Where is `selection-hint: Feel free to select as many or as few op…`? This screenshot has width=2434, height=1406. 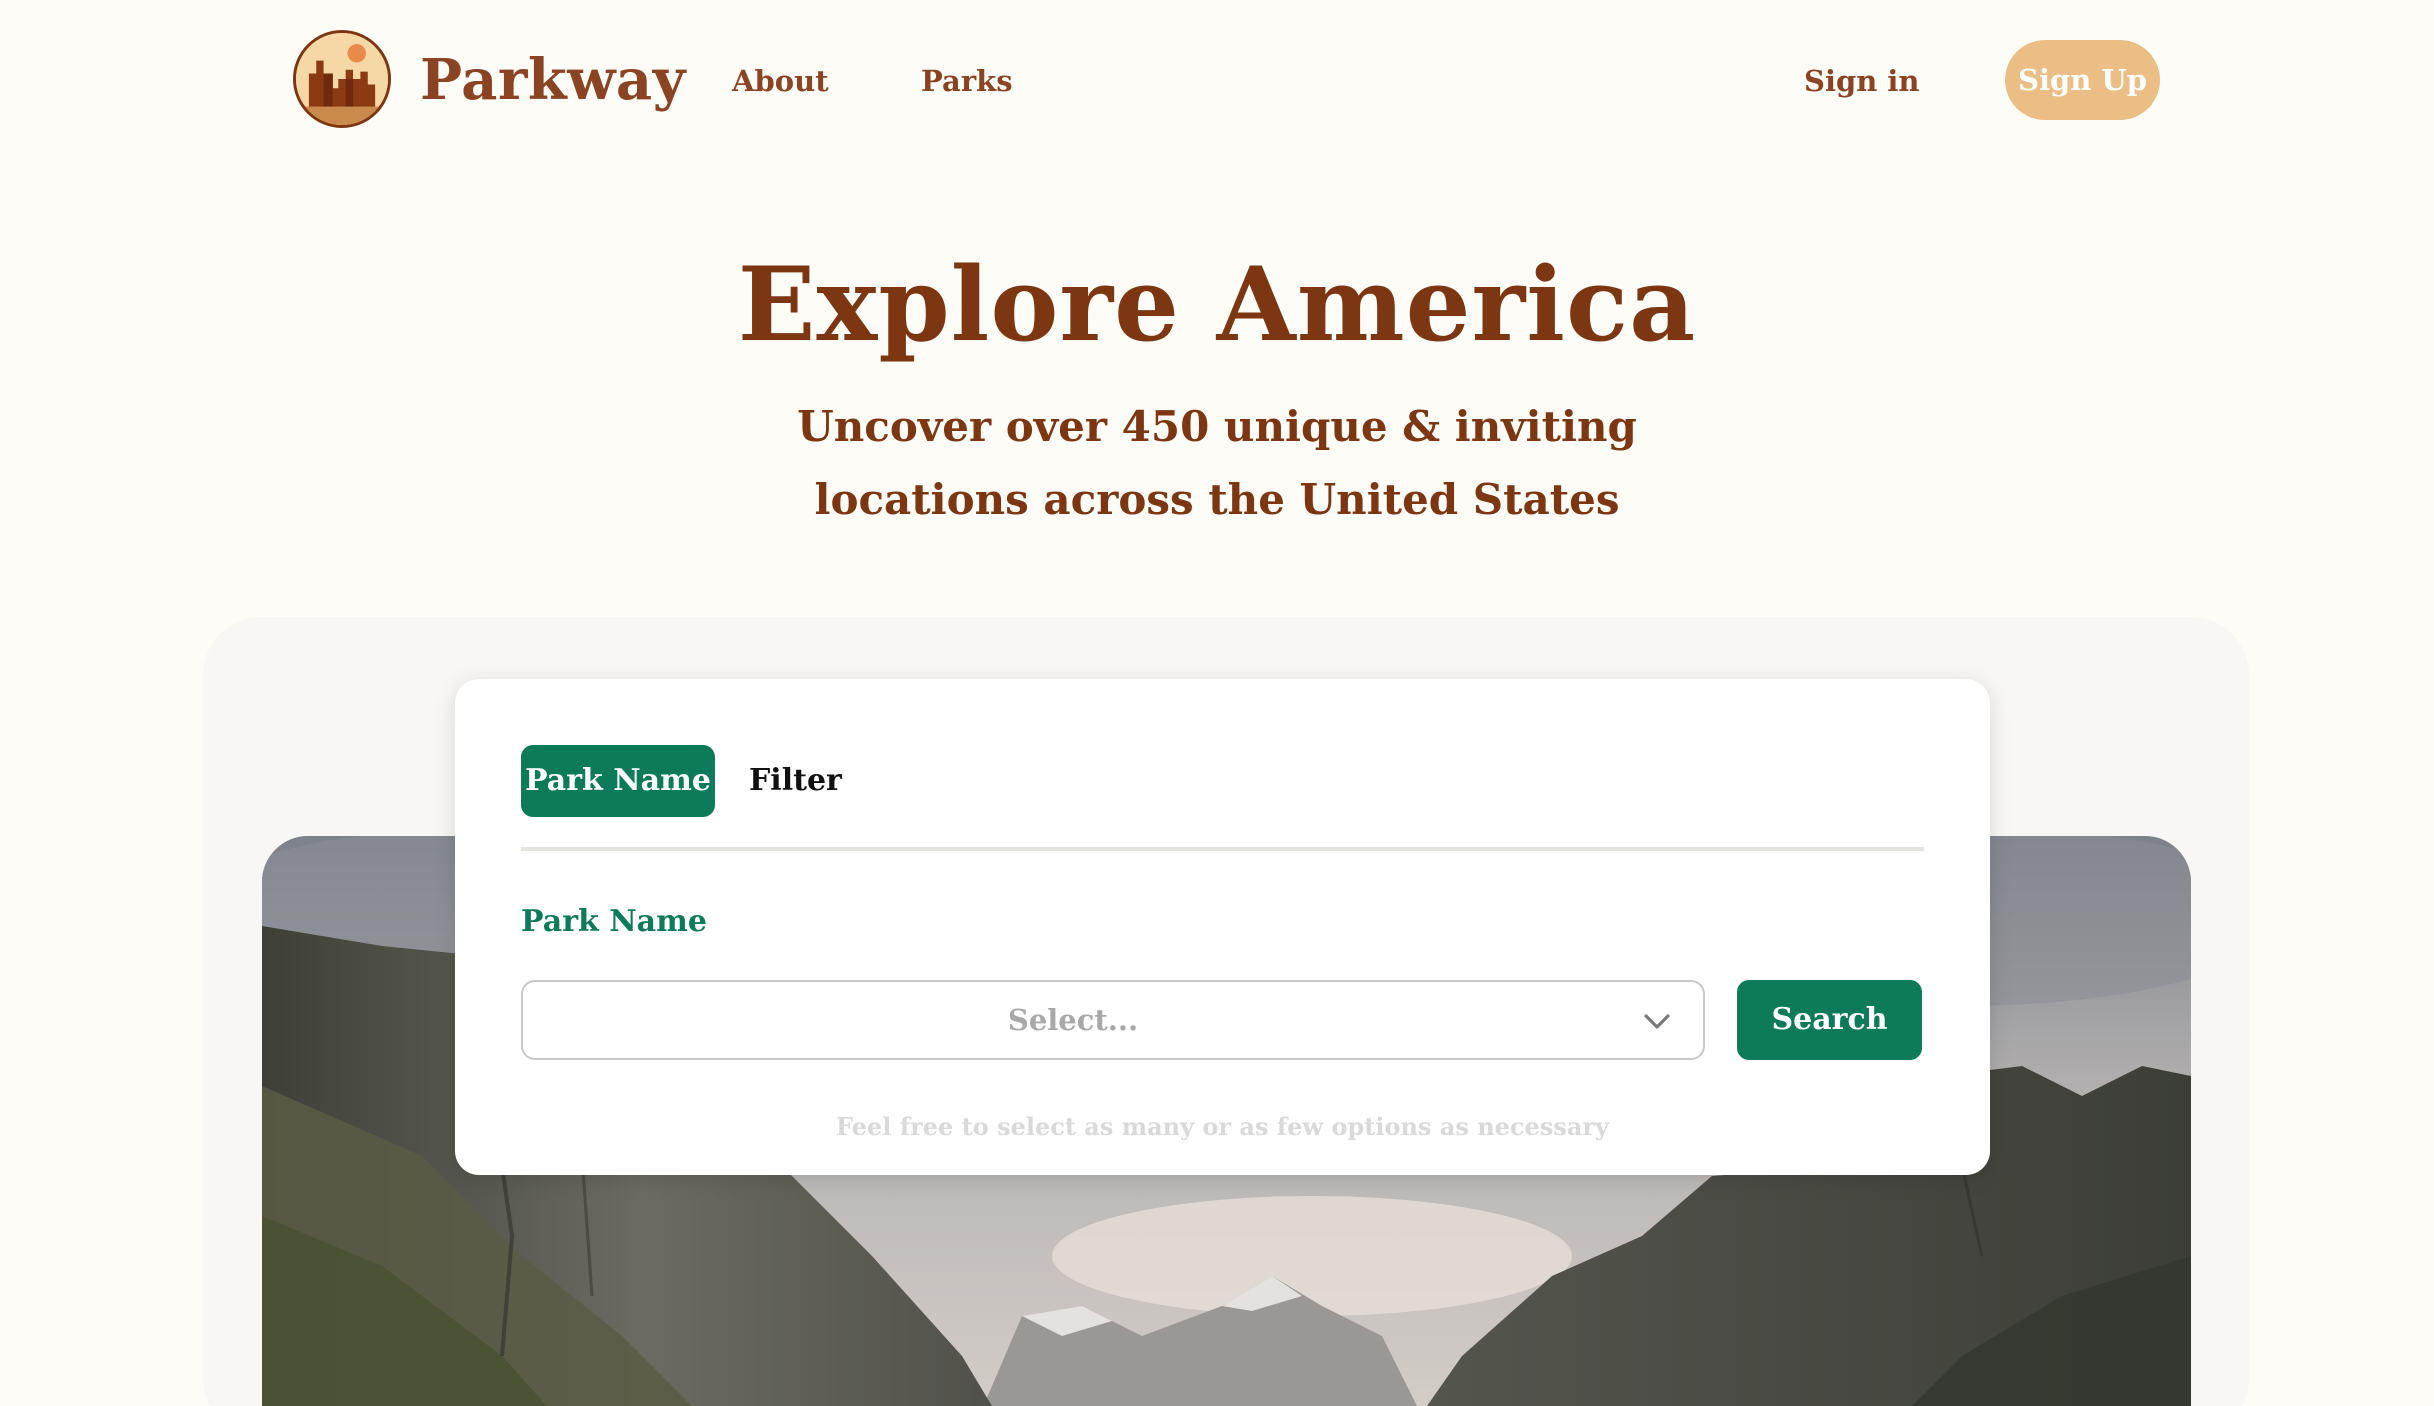 selection-hint: Feel free to select as many or as few op… is located at coordinates (1222, 1126).